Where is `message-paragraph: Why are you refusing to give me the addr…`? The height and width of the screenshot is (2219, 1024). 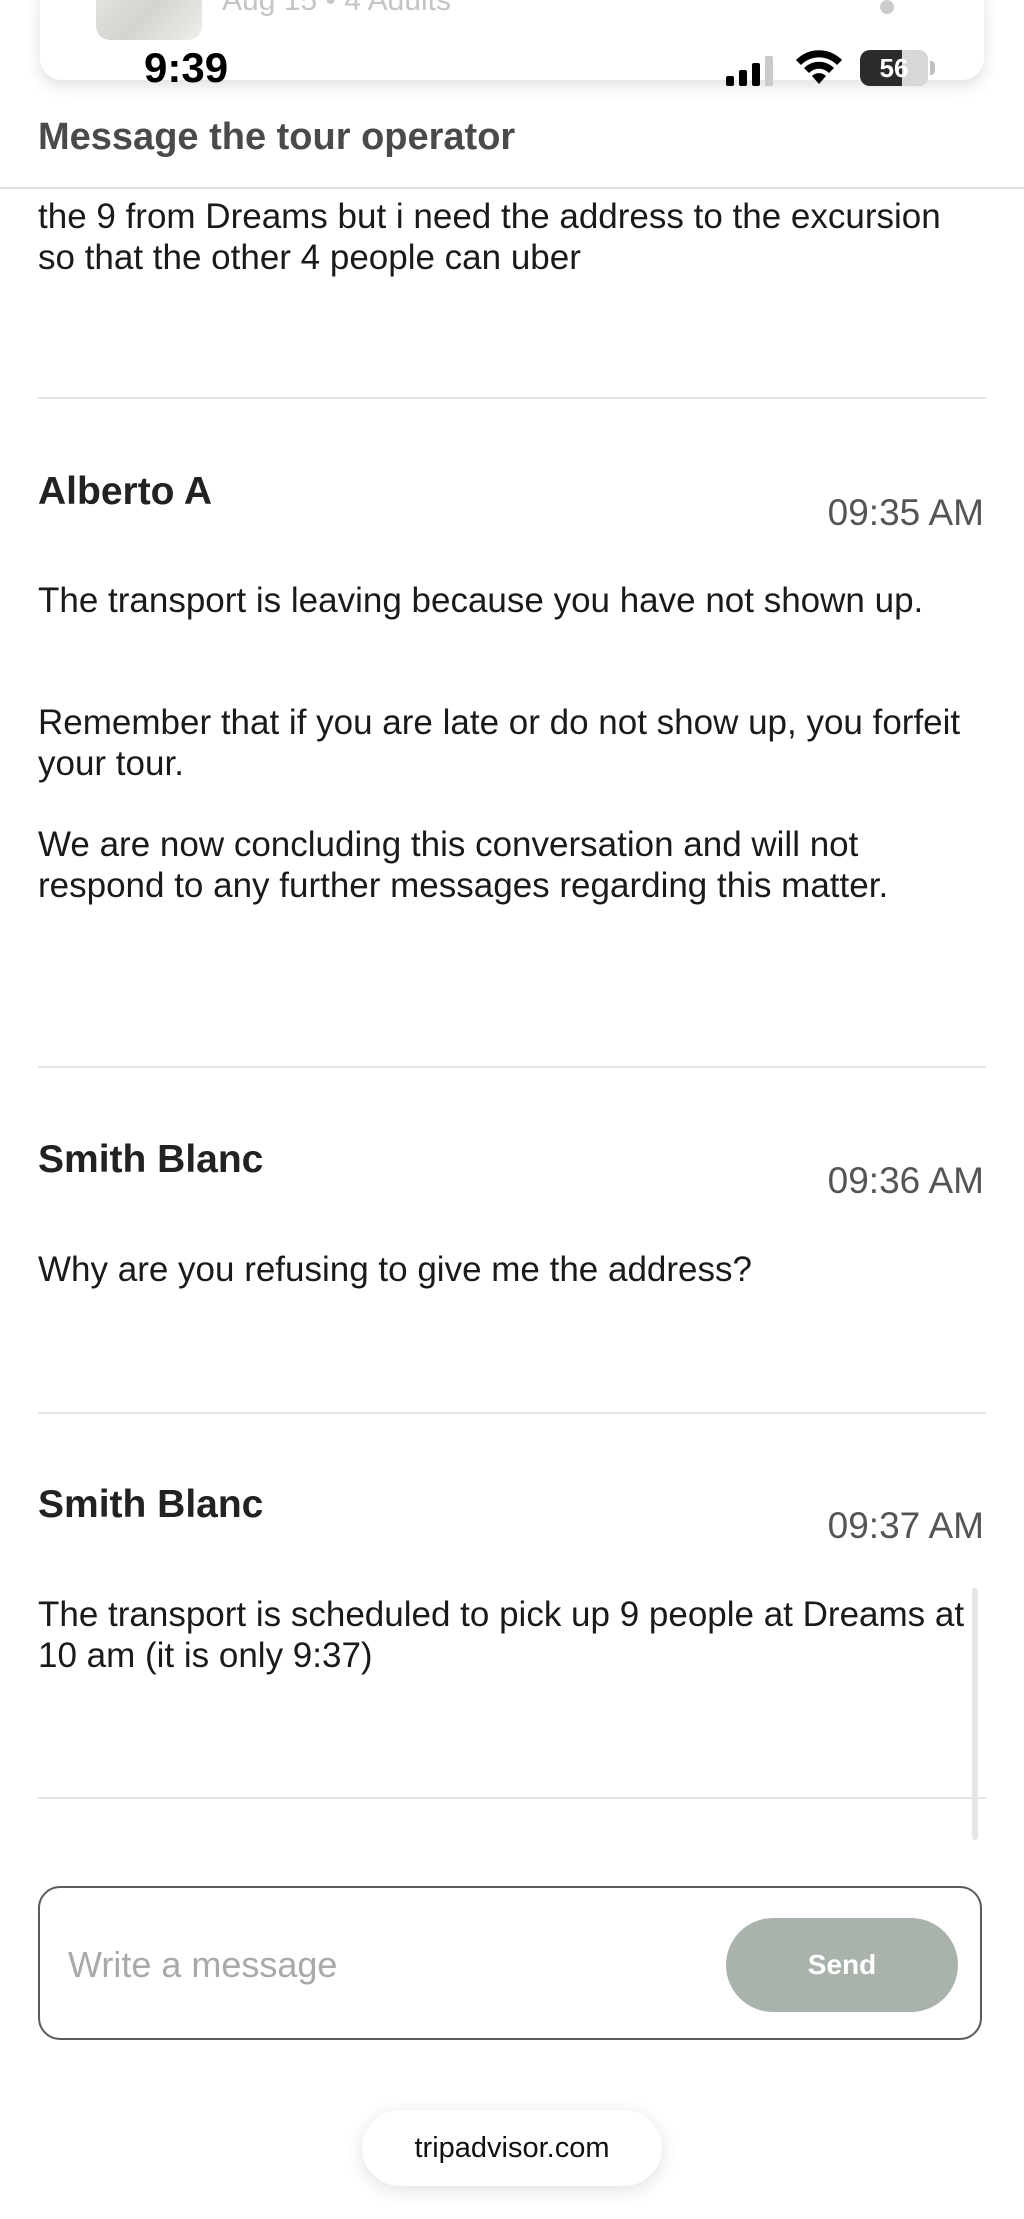
message-paragraph: Why are you refusing to give me the addr… is located at coordinates (395, 1269).